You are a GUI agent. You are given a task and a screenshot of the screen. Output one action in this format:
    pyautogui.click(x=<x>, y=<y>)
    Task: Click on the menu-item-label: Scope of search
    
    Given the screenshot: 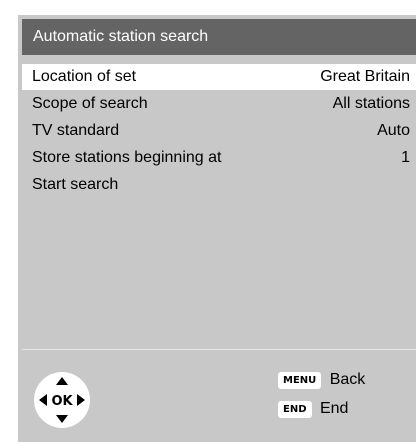 What is the action you would take?
    pyautogui.click(x=90, y=103)
    